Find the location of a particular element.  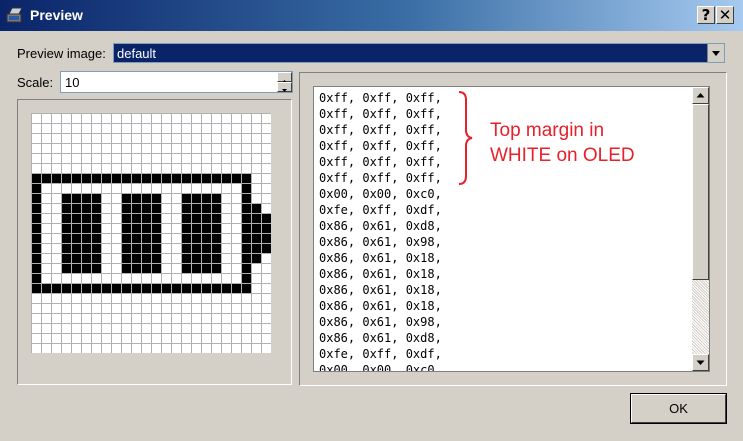

window-title: Preview is located at coordinates (56, 15).